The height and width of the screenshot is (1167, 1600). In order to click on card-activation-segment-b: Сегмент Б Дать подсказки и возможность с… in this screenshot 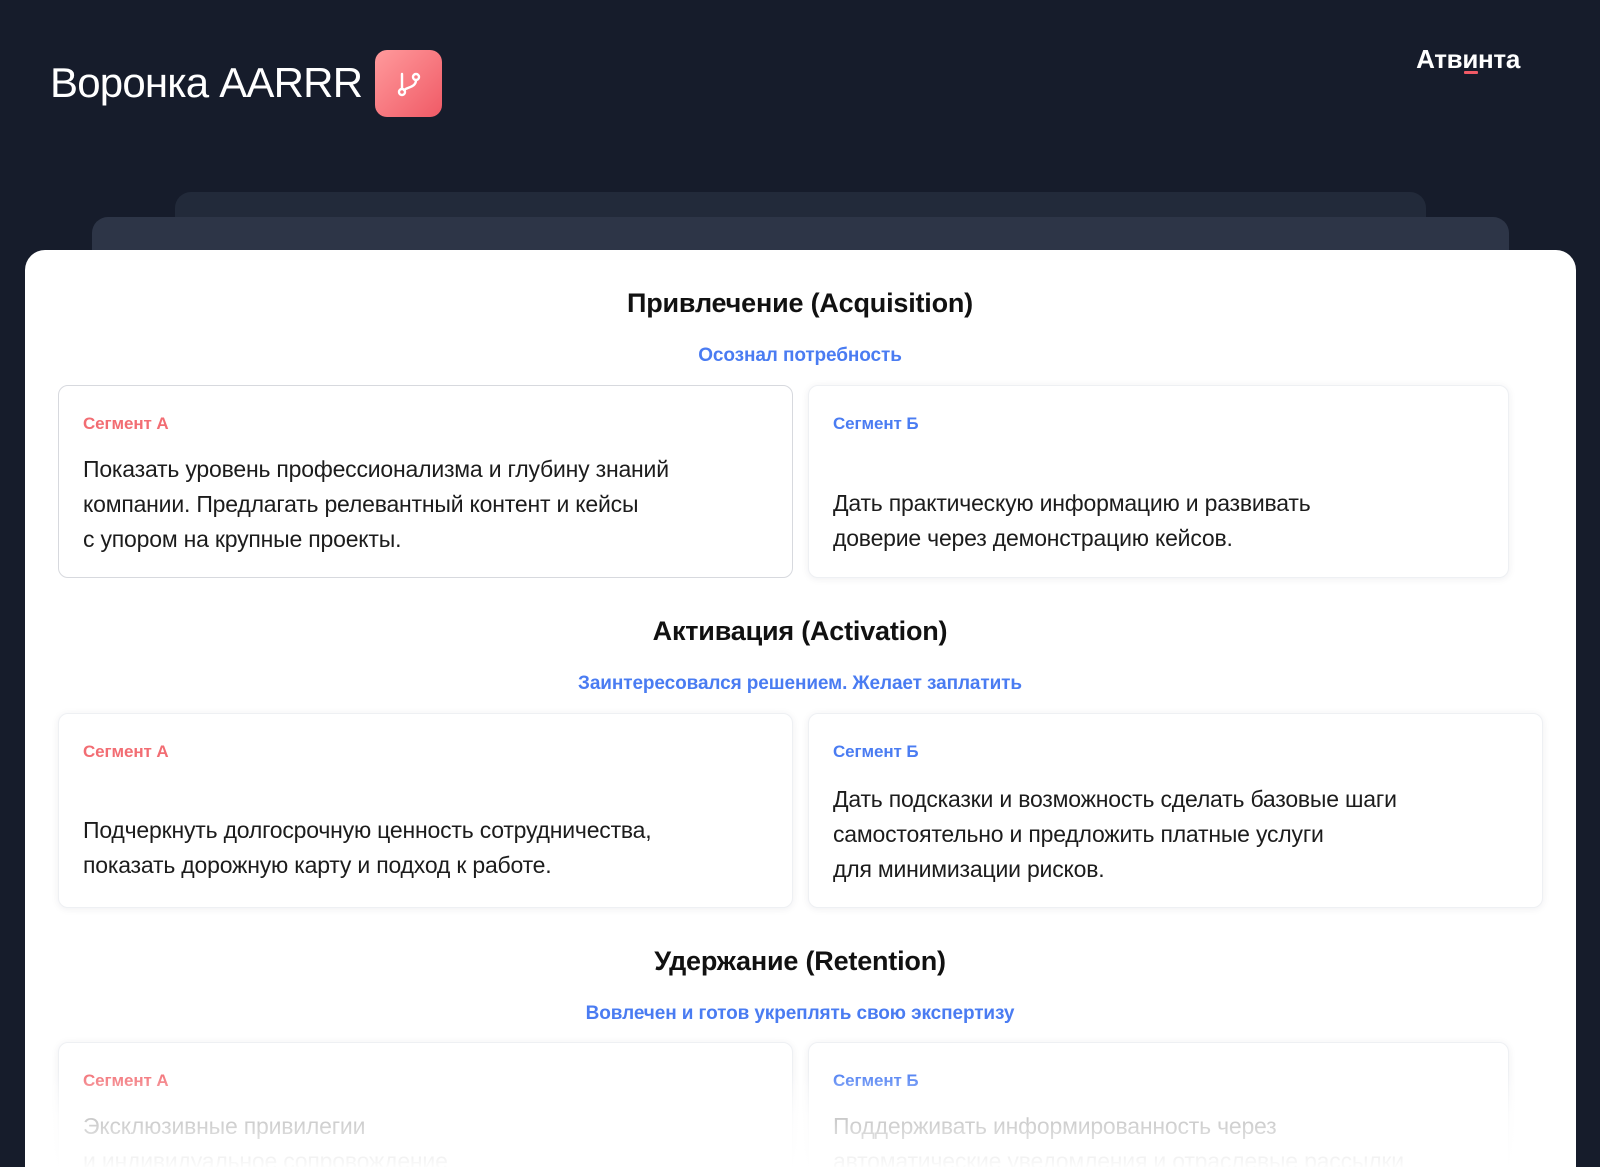, I will do `click(1175, 810)`.